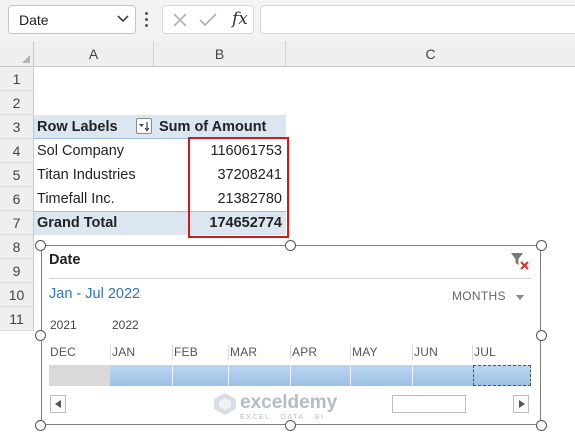 The width and height of the screenshot is (575, 441). What do you see at coordinates (417, 19) in the screenshot?
I see `formula-input` at bounding box center [417, 19].